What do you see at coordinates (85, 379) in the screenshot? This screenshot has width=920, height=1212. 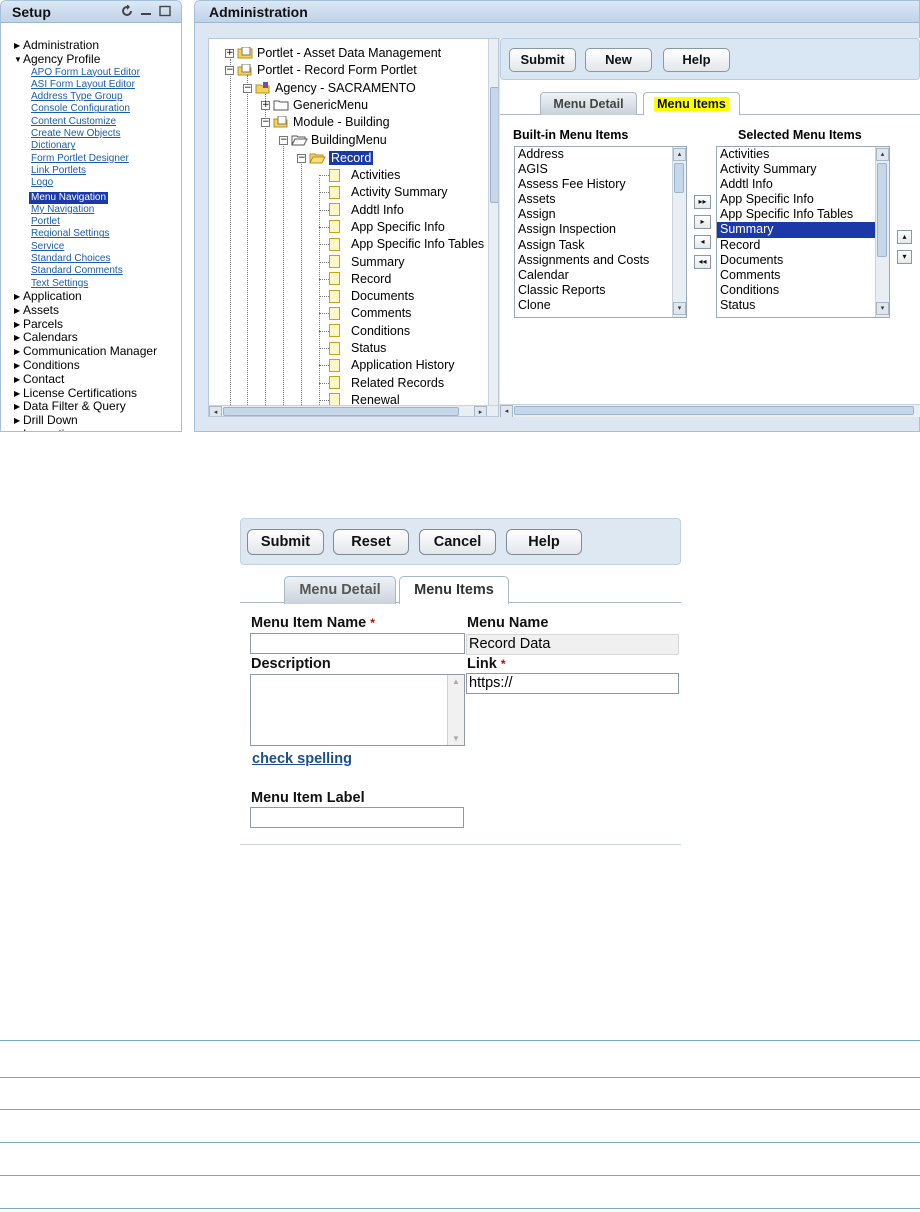 I see `setup-nav-item: ▶ Contact` at bounding box center [85, 379].